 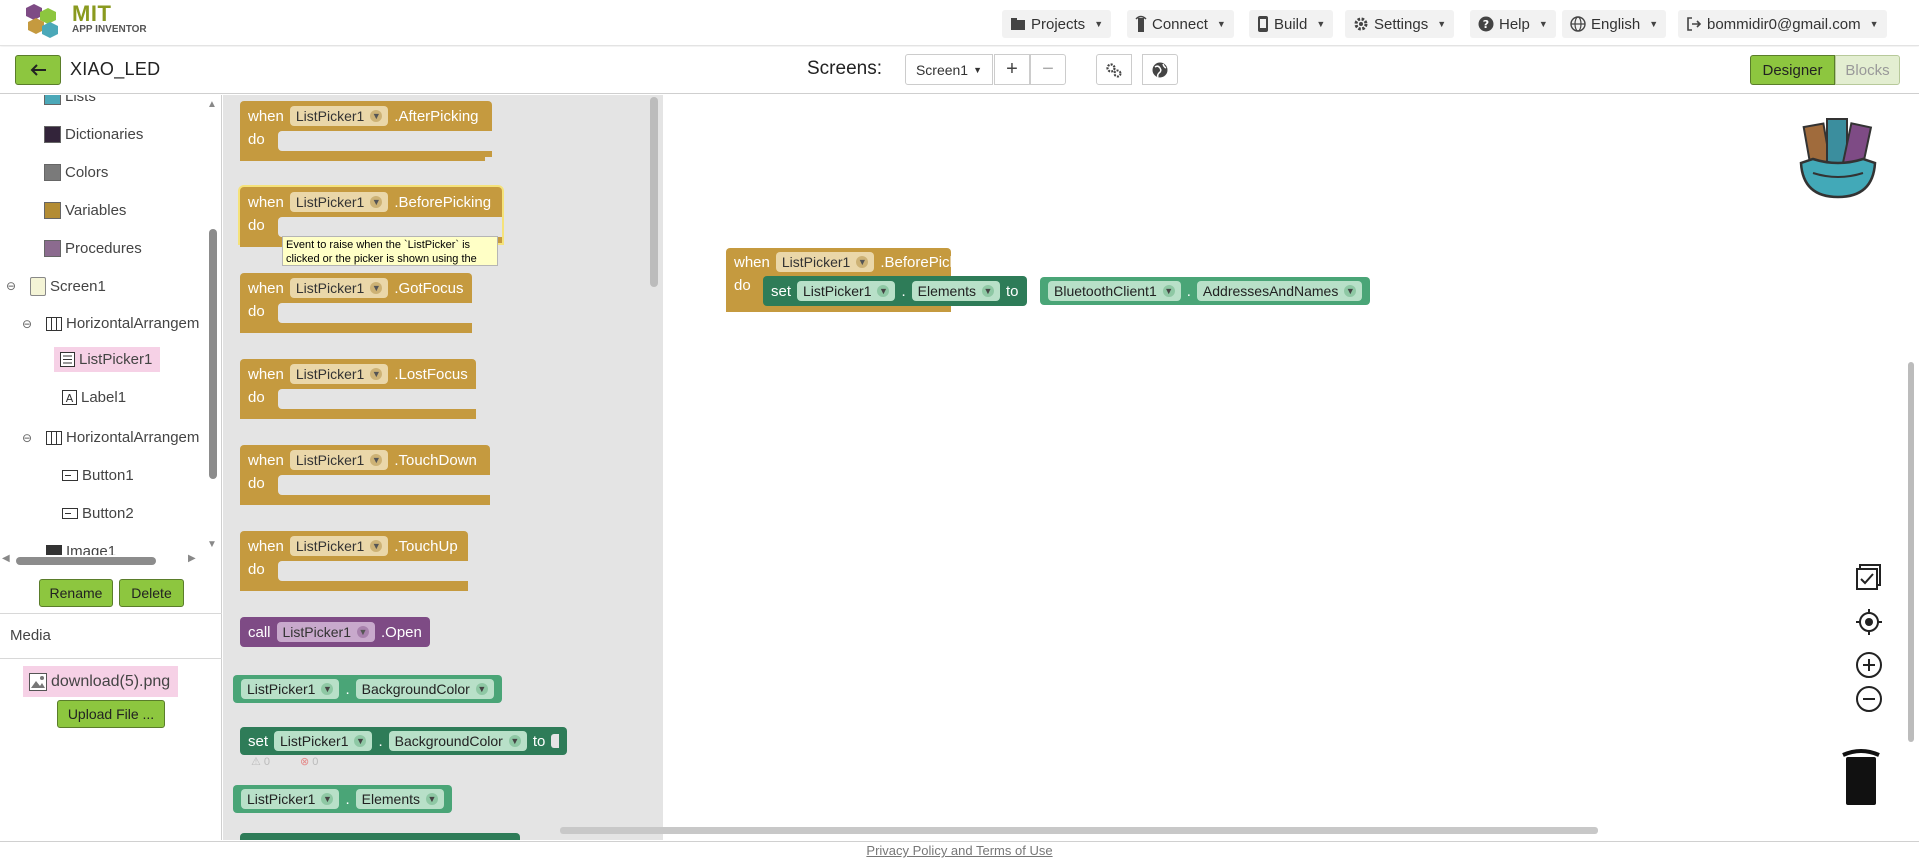 What do you see at coordinates (122, 437) in the screenshot?
I see `tree-item-horizontal-arrangement-2: HorizontalArrangem` at bounding box center [122, 437].